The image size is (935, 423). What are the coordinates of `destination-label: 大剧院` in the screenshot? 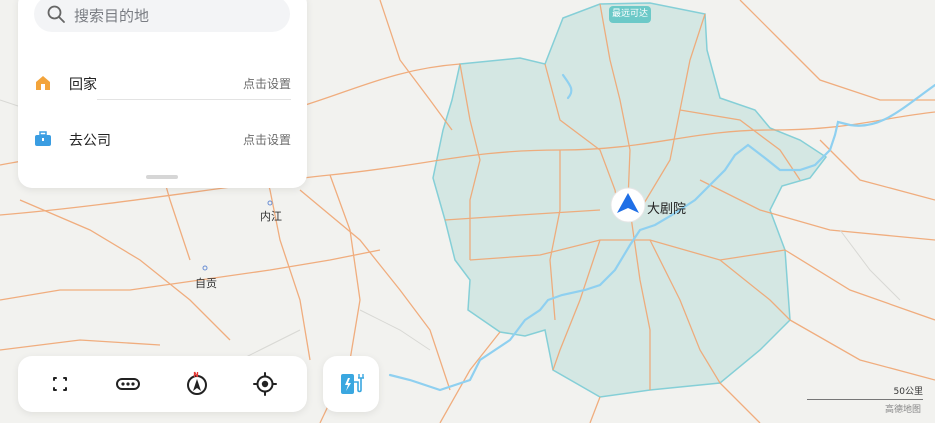 It's located at (667, 209).